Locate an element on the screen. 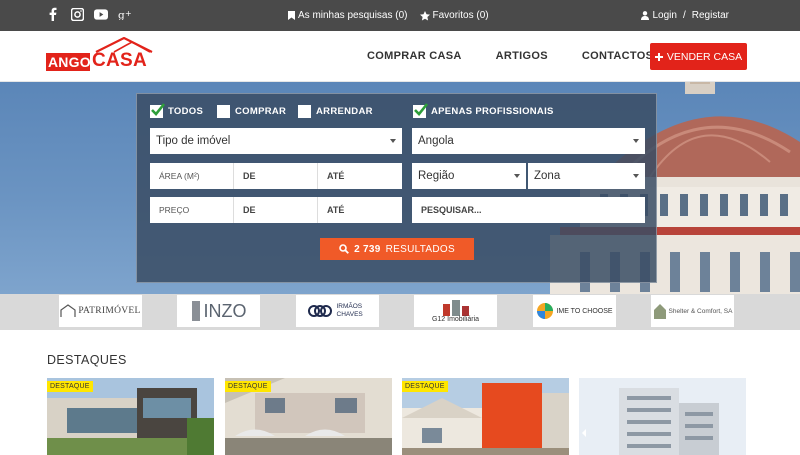  sell-house-label: VENDER CASA is located at coordinates (704, 56).